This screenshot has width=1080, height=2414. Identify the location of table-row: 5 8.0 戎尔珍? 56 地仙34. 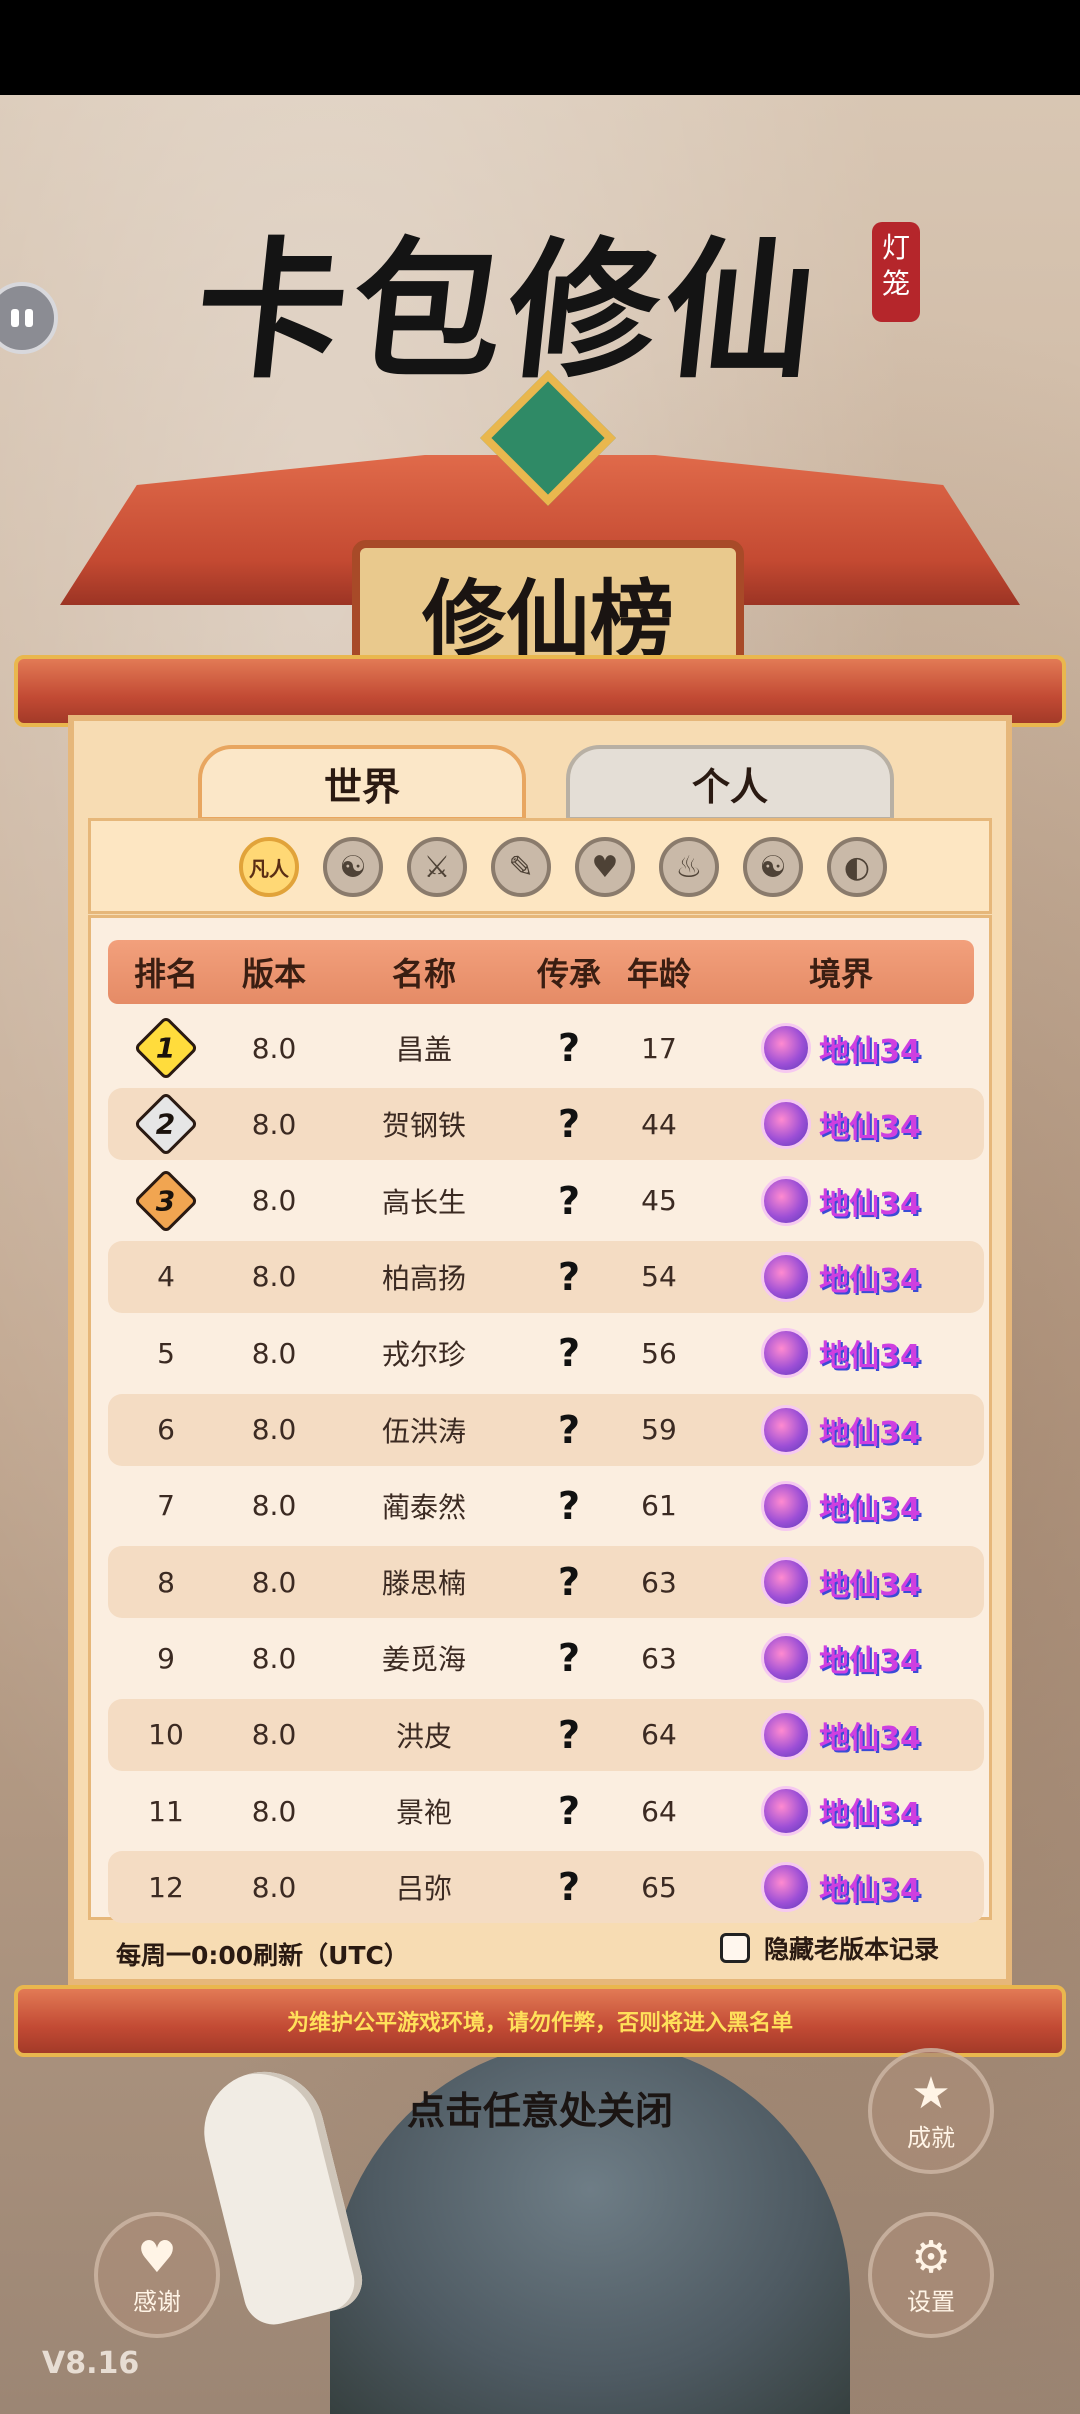
(546, 1353).